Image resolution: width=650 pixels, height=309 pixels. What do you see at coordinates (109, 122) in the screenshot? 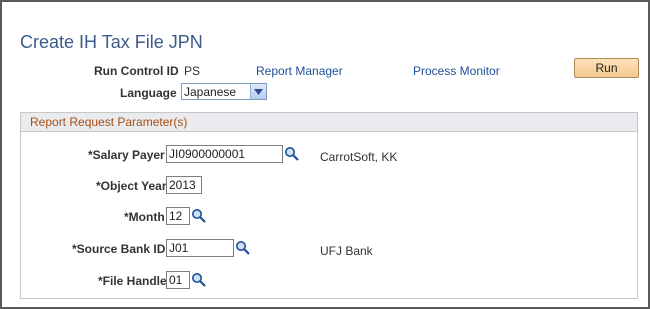
I see `group-title: Report Request Parameter(s)` at bounding box center [109, 122].